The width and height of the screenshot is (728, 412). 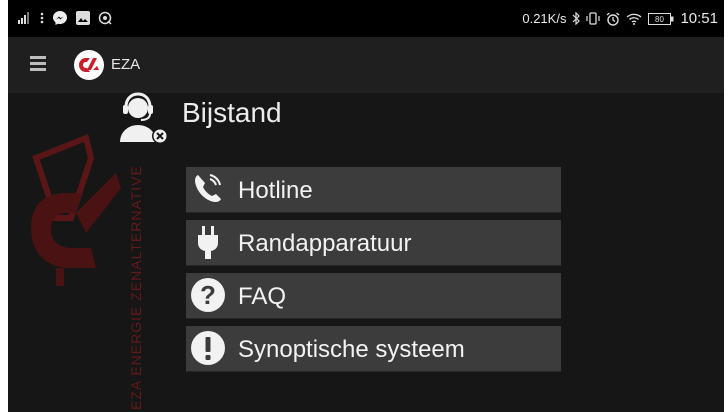 What do you see at coordinates (208, 348) in the screenshot?
I see `exclamation-icon` at bounding box center [208, 348].